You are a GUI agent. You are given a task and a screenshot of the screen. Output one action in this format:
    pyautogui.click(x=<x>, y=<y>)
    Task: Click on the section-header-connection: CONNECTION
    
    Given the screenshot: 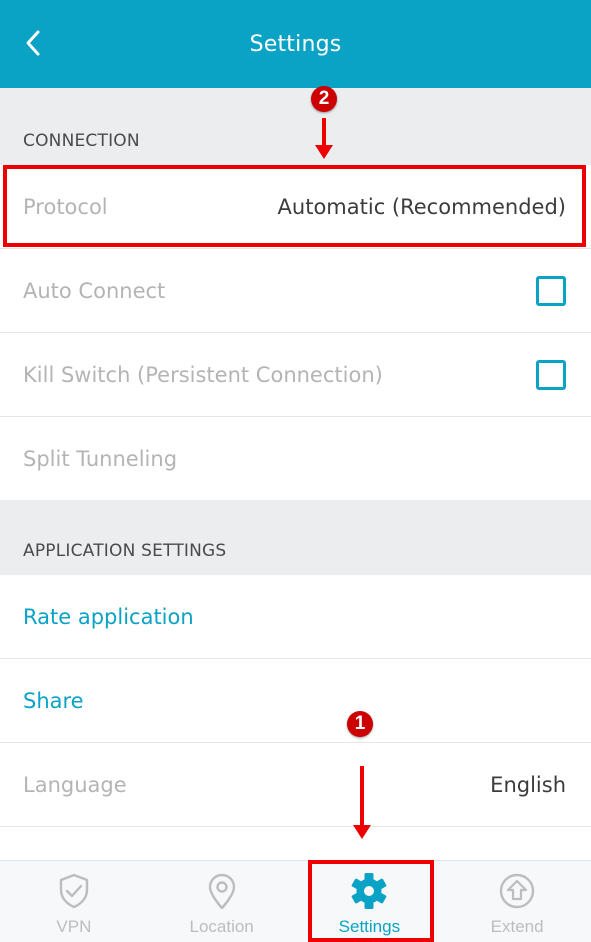 What is the action you would take?
    pyautogui.click(x=295, y=126)
    